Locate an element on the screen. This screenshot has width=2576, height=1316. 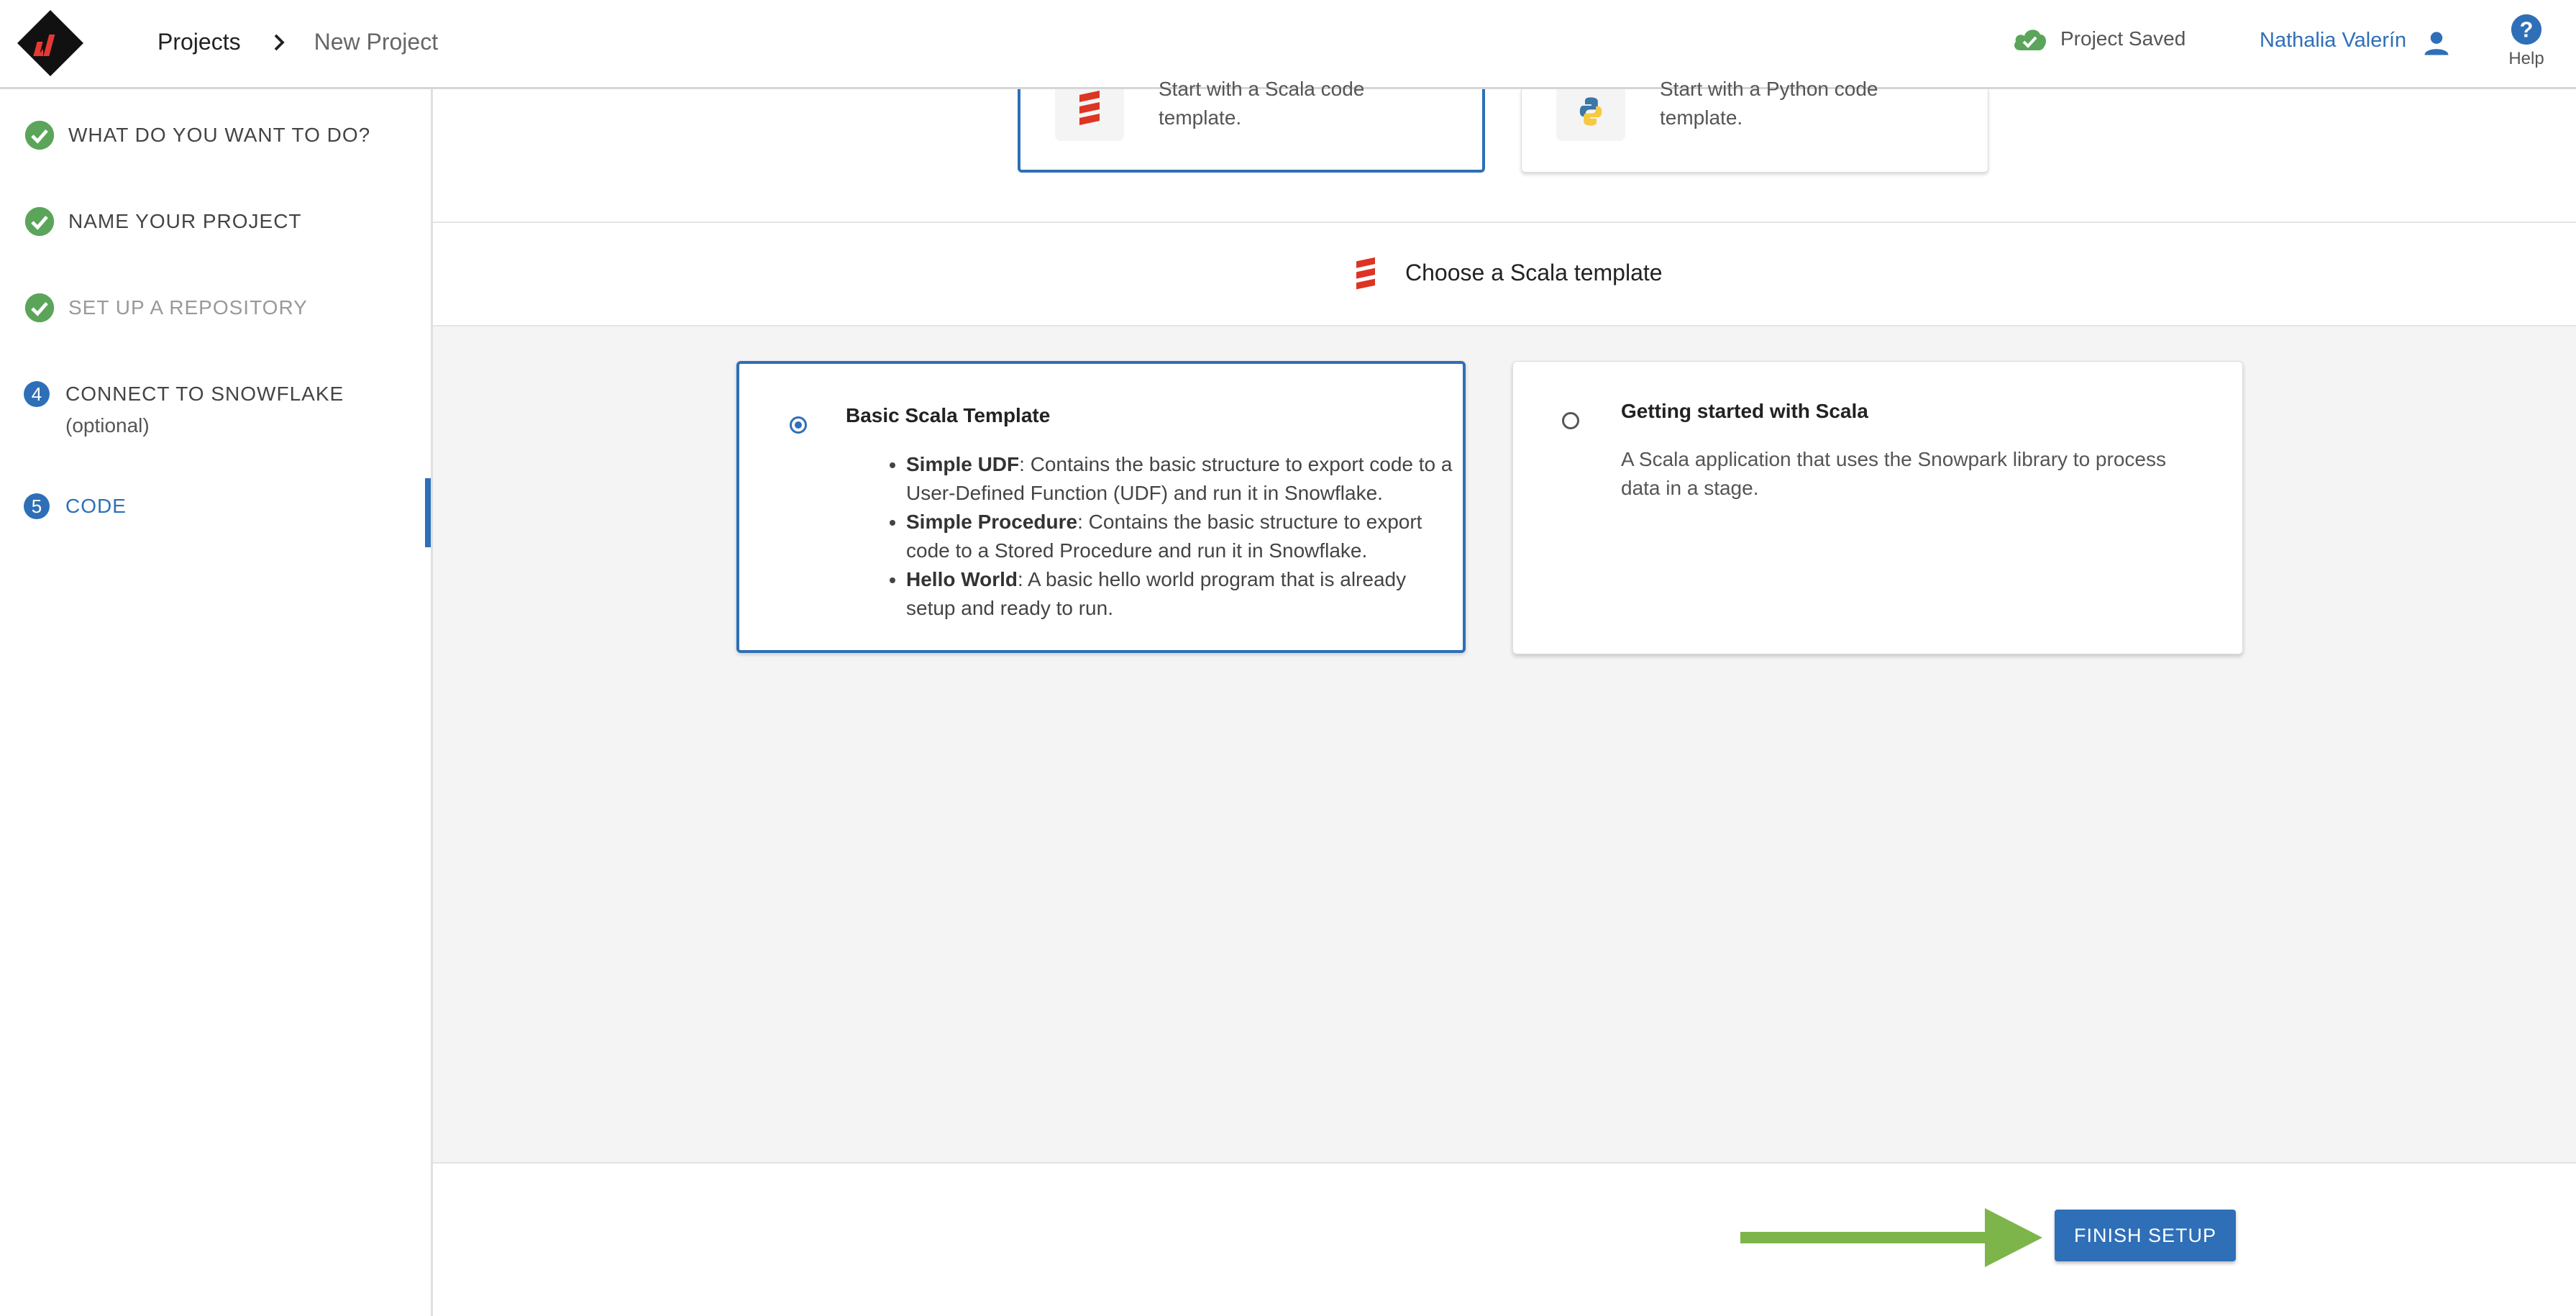
save-status: Project Saved is located at coordinates (2098, 39).